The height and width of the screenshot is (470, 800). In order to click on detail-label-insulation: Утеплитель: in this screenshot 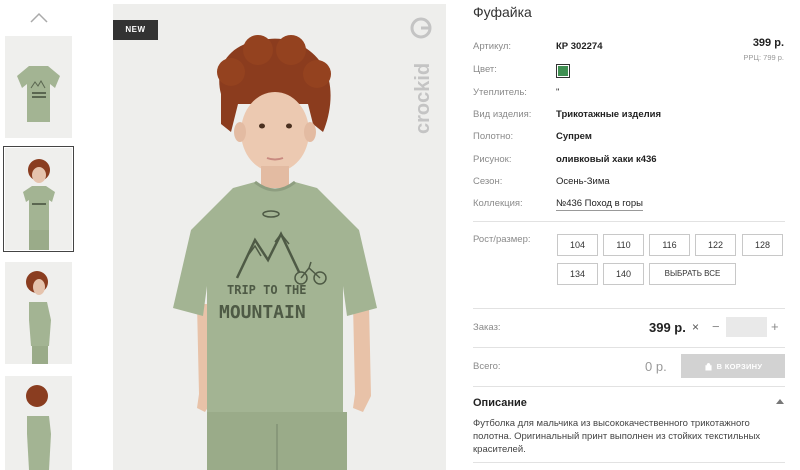, I will do `click(500, 92)`.